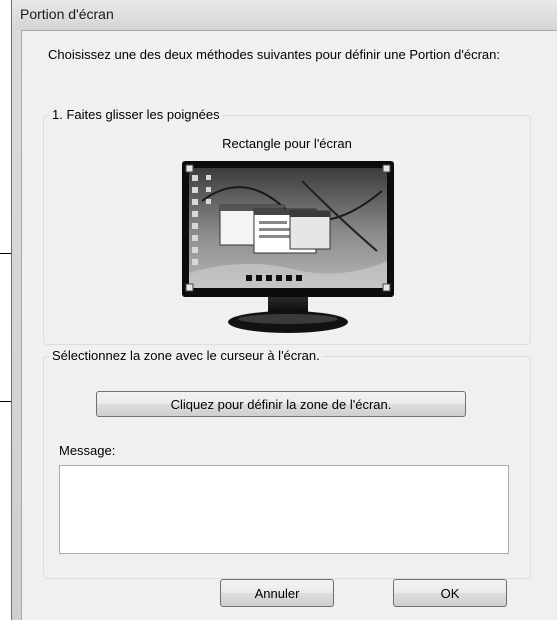 The height and width of the screenshot is (620, 557). Describe the element at coordinates (287, 143) in the screenshot. I see `screen-rectangle-title: Rectangle pour l'écran` at that location.